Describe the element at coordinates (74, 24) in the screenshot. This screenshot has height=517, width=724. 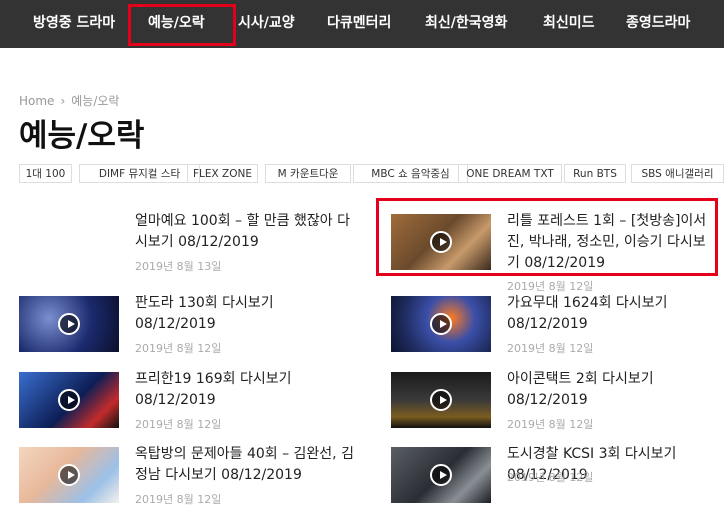
I see `nav-item-current-drama: 방영중 드라마` at that location.